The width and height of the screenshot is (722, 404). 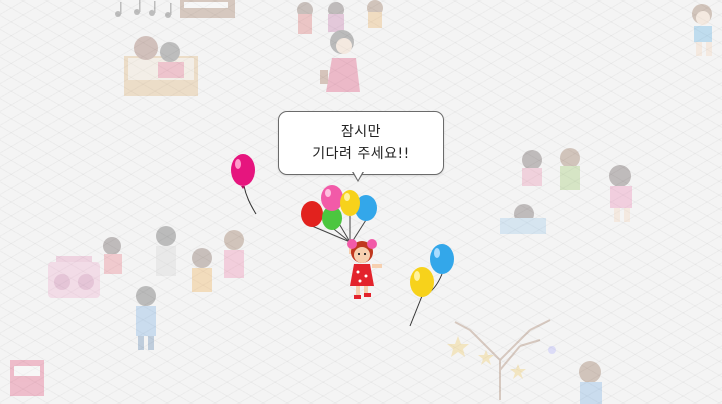 I want to click on piano-icon, so click(x=207, y=9).